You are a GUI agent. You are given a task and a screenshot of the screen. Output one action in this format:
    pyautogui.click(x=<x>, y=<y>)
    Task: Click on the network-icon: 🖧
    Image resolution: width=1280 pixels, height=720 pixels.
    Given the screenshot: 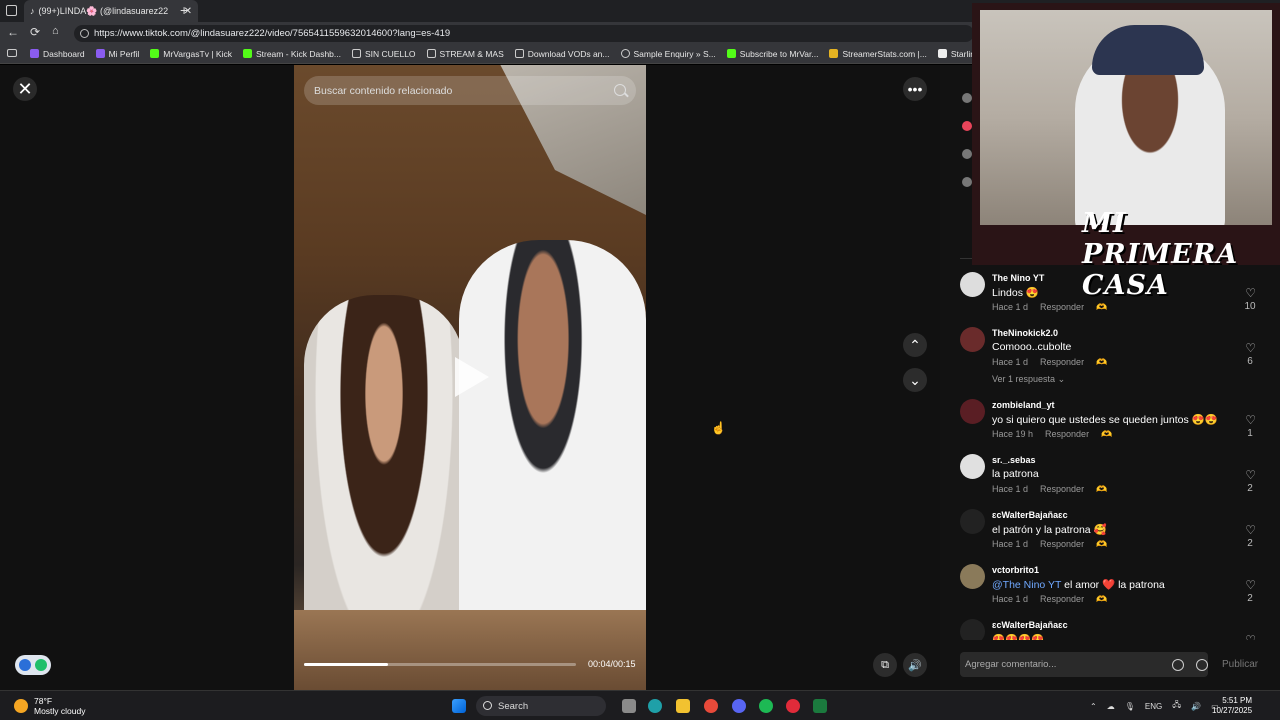 What is the action you would take?
    pyautogui.click(x=1176, y=706)
    